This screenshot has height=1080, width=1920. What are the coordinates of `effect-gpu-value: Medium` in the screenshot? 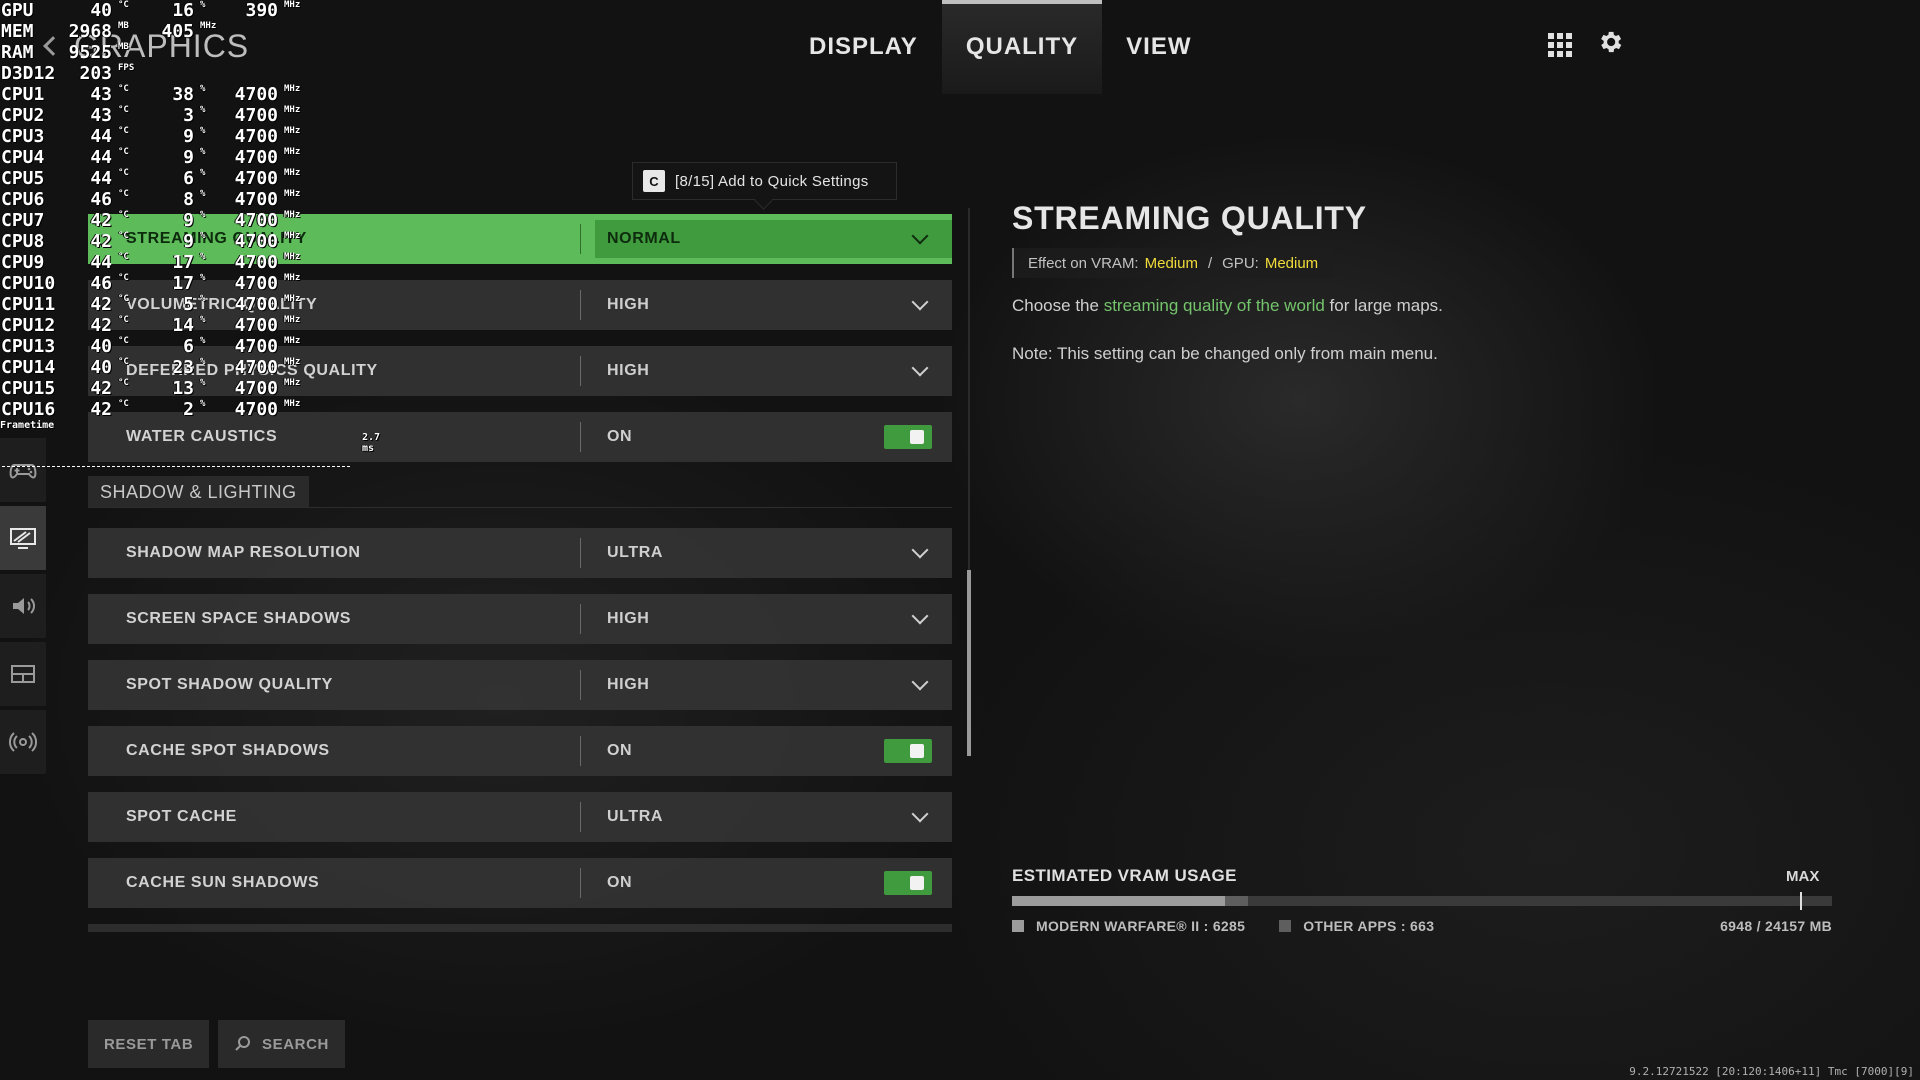 It's located at (1291, 263).